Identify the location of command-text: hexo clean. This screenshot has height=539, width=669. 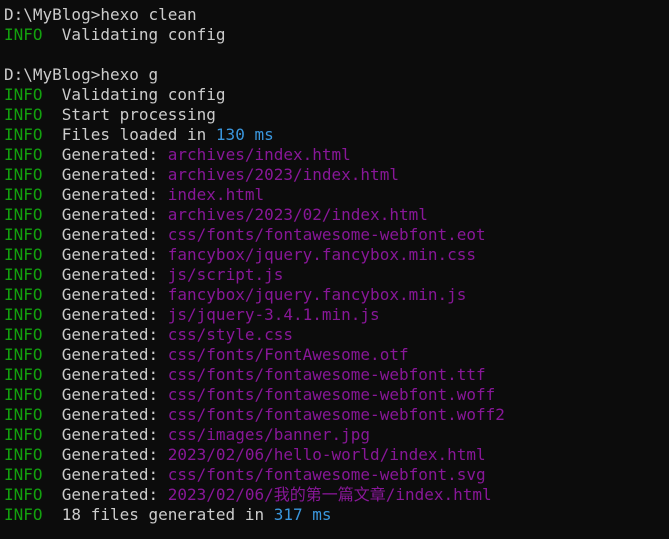
(148, 14).